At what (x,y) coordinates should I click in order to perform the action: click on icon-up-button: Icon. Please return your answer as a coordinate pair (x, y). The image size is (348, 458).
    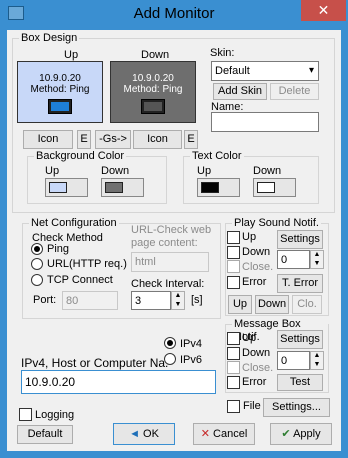
    Looking at the image, I should click on (48, 139).